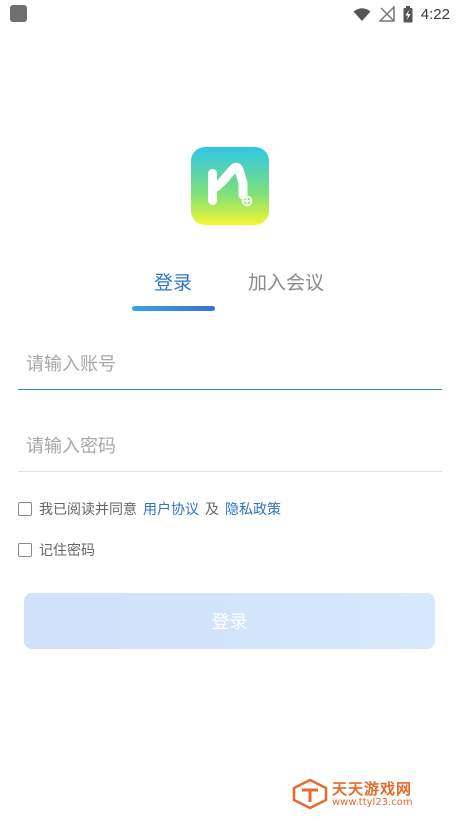  I want to click on agreement-row: 我已阅读并同意 用户协议 及 隐私政策, so click(152, 509).